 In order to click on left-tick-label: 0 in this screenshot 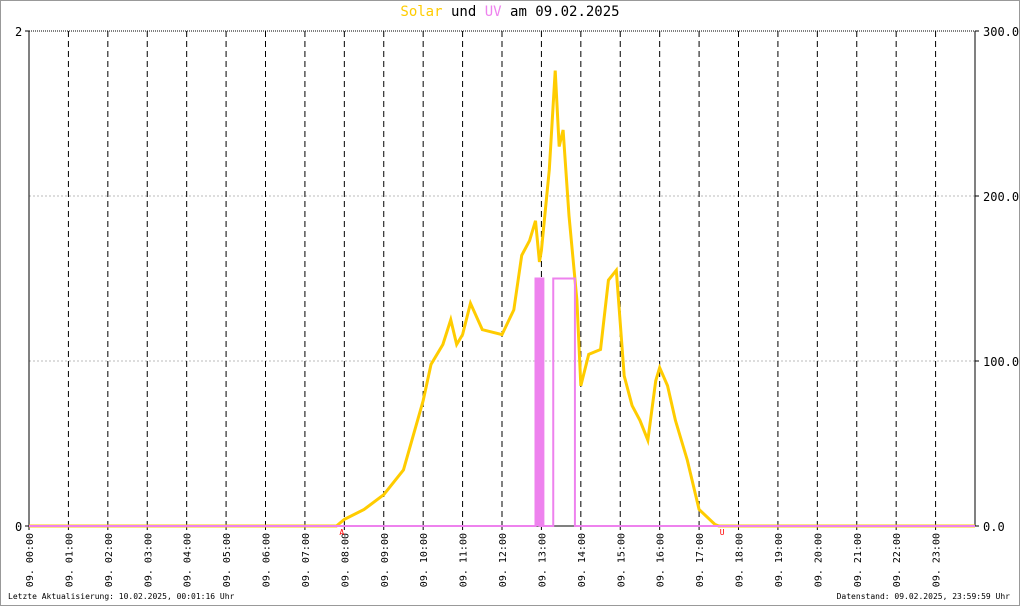, I will do `click(18, 527)`.